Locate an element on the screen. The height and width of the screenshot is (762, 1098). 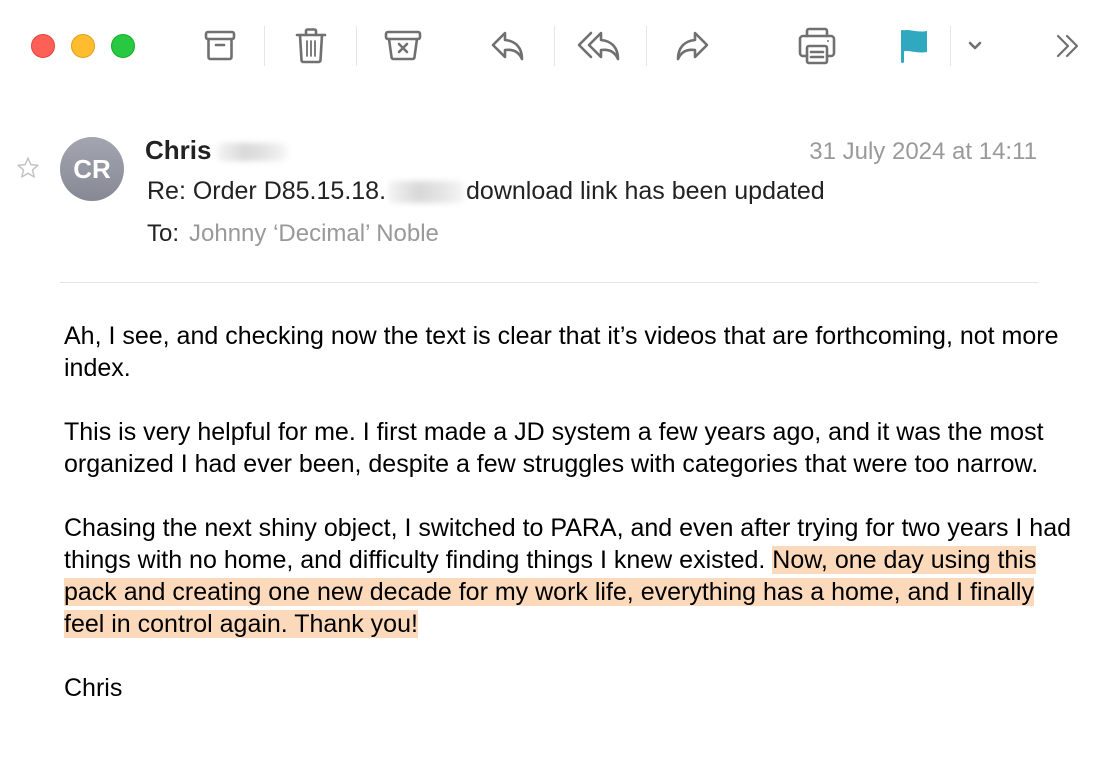
forward-icon is located at coordinates (692, 46).